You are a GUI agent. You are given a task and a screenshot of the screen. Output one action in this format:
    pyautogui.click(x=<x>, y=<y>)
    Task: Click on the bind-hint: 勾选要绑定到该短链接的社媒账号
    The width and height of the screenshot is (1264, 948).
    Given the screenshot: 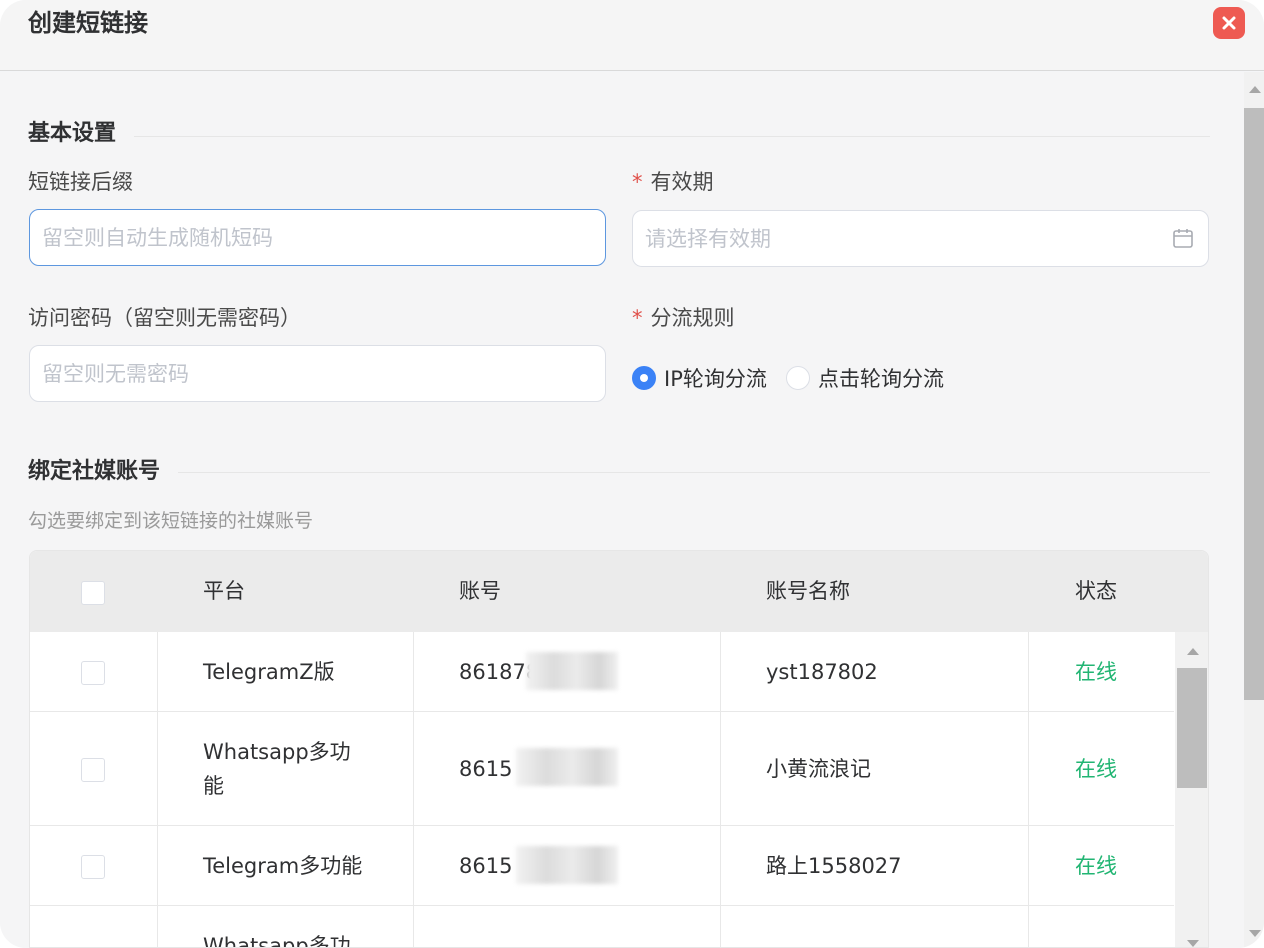 What is the action you would take?
    pyautogui.click(x=171, y=521)
    